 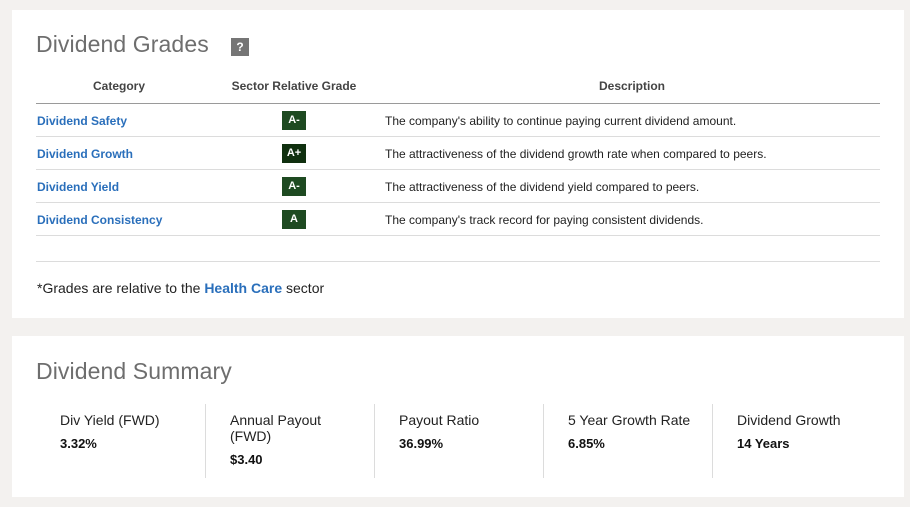 What do you see at coordinates (294, 86) in the screenshot?
I see `column-header-grade: Sector Relative Grade` at bounding box center [294, 86].